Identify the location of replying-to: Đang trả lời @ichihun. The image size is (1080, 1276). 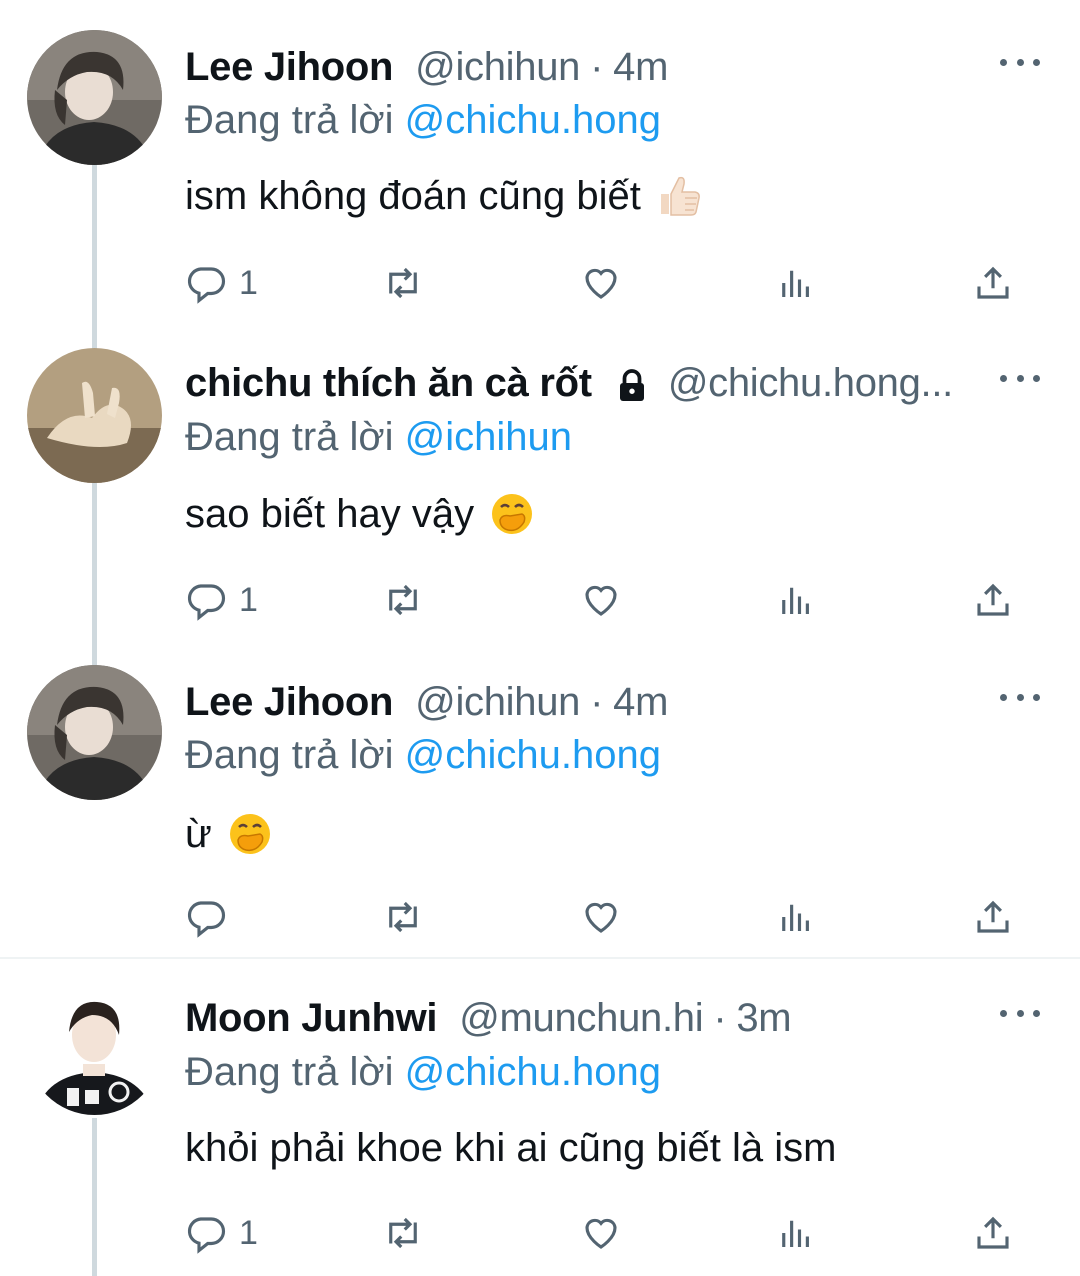
(378, 437).